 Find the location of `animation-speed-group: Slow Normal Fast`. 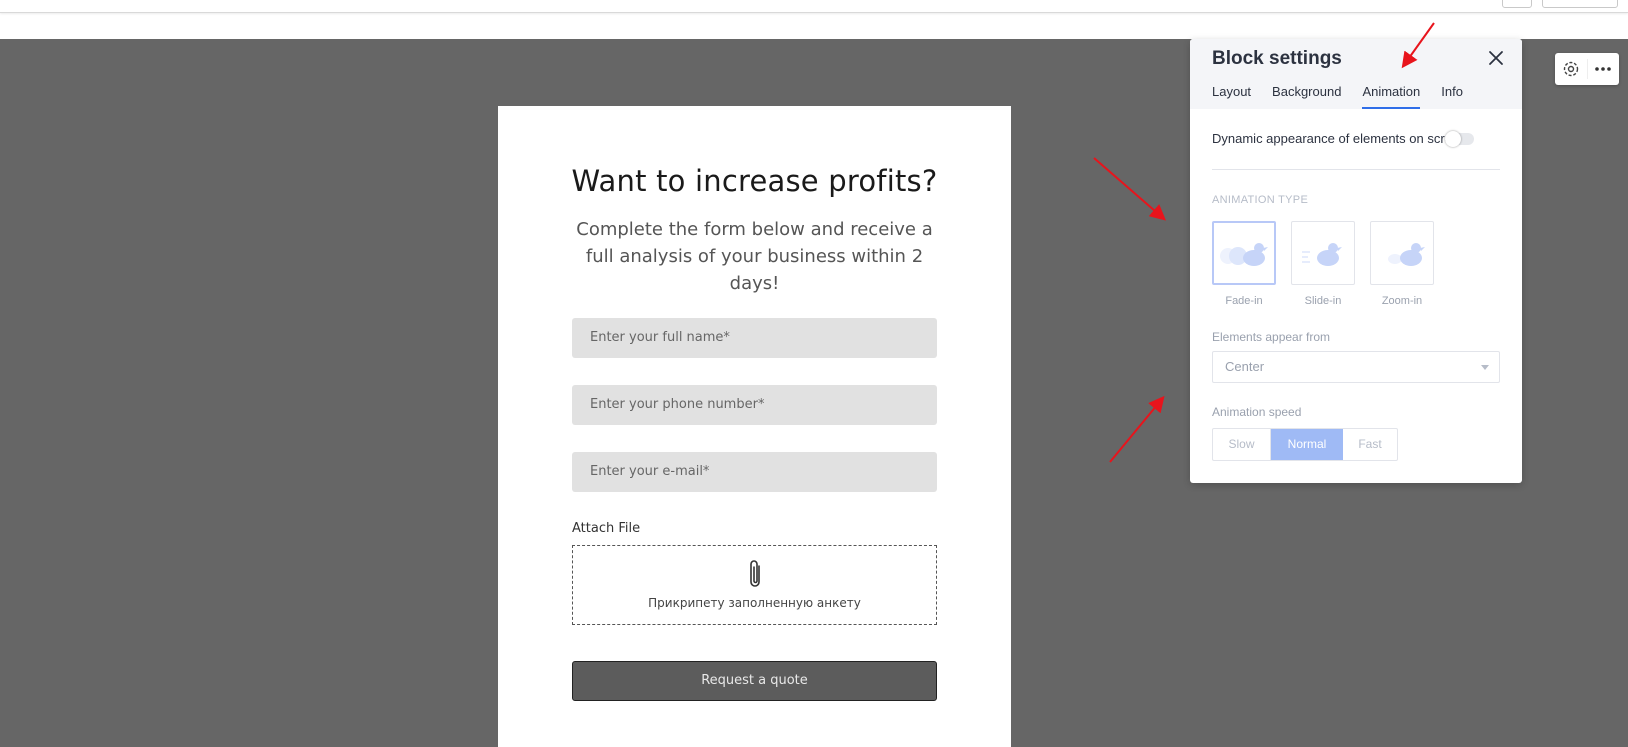

animation-speed-group: Slow Normal Fast is located at coordinates (1305, 444).